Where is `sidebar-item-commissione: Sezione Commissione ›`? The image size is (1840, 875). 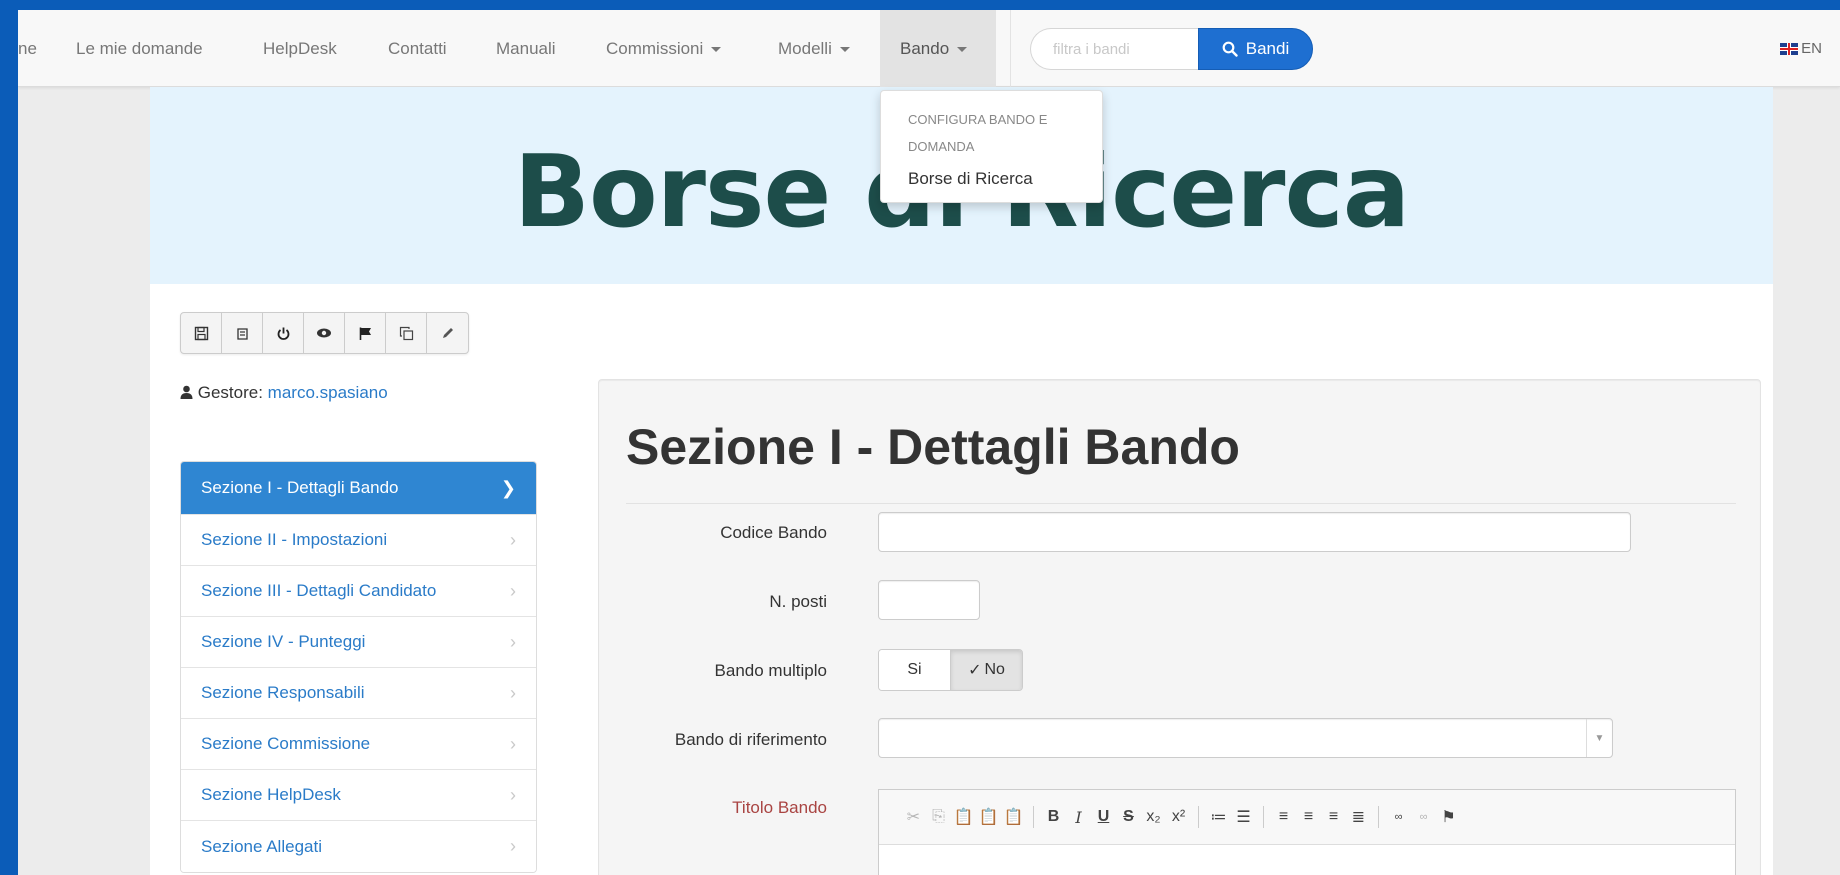
sidebar-item-commissione: Sezione Commissione › is located at coordinates (358, 744).